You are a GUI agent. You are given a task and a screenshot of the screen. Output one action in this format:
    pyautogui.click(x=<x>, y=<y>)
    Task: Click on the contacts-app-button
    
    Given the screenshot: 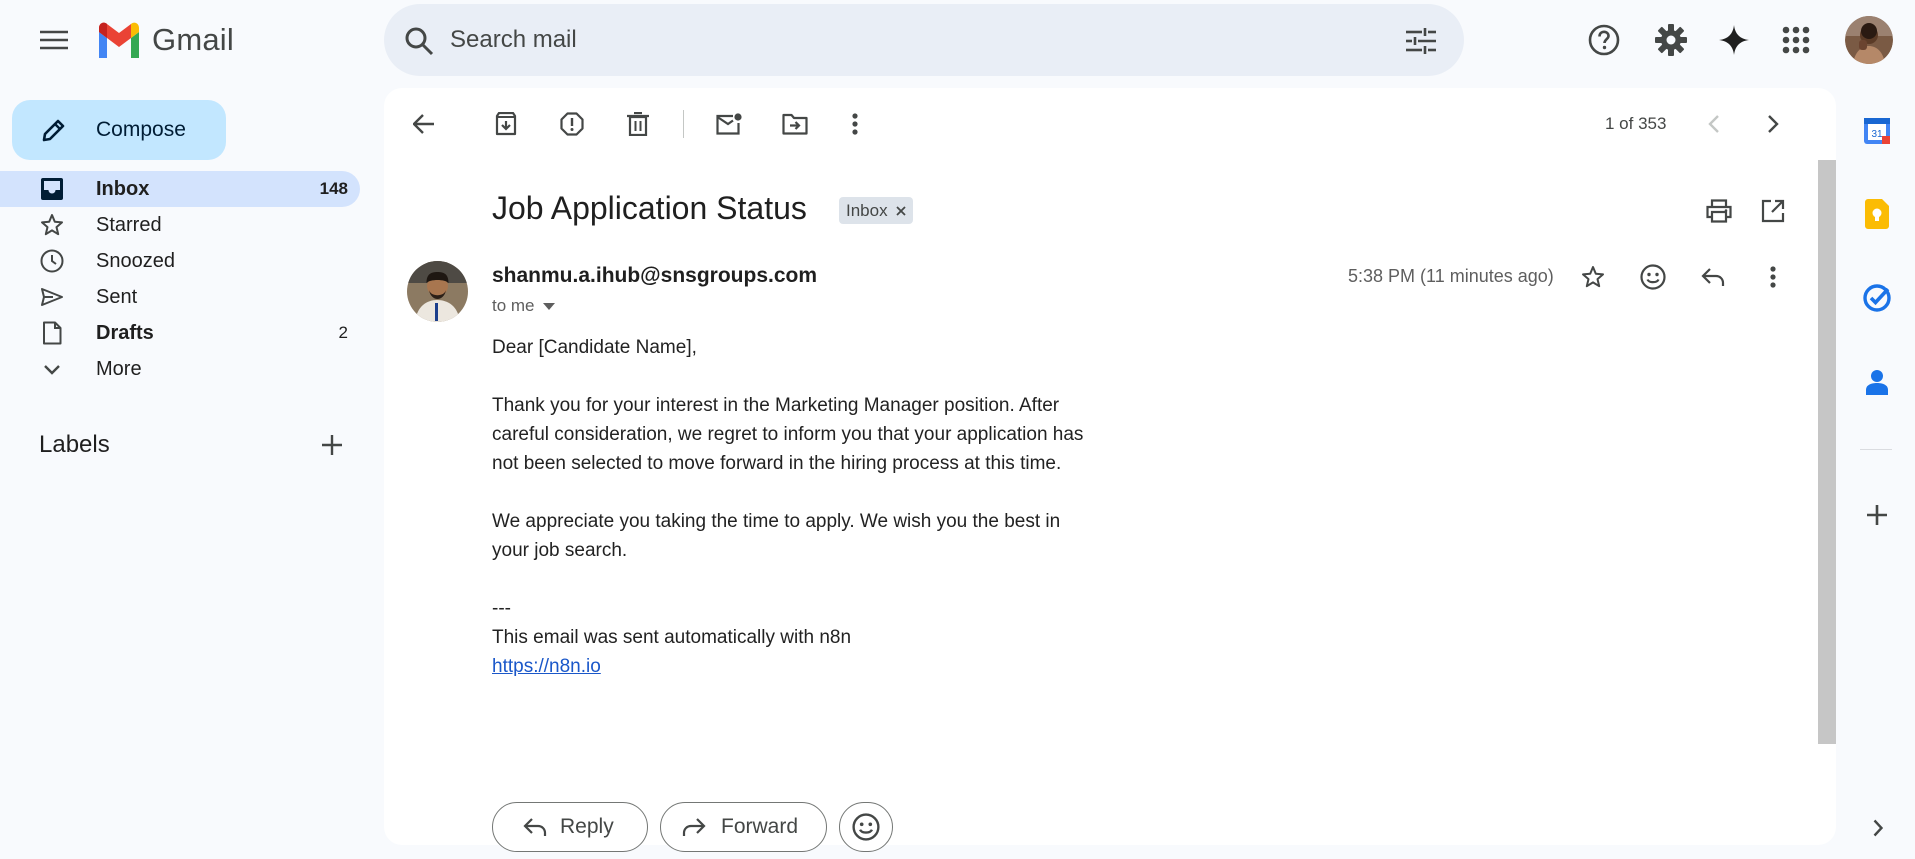 What is the action you would take?
    pyautogui.click(x=1877, y=382)
    